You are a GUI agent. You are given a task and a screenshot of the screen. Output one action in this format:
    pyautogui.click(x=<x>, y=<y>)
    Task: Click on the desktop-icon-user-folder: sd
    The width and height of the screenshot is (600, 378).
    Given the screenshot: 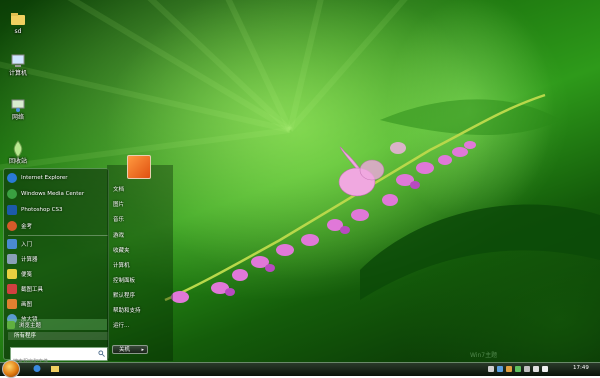 What is the action you would take?
    pyautogui.click(x=18, y=23)
    